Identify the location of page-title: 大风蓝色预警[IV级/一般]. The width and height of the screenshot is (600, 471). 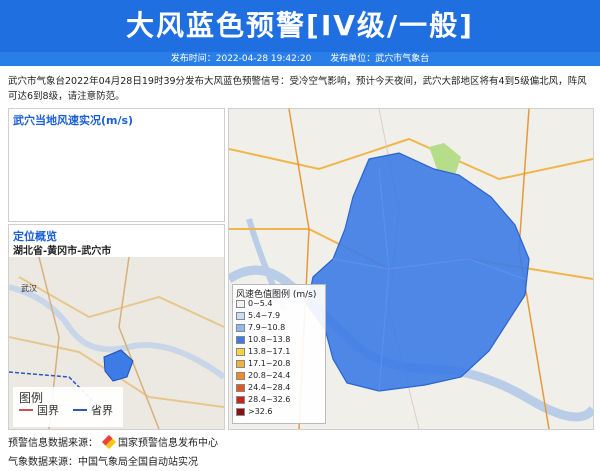
(300, 25).